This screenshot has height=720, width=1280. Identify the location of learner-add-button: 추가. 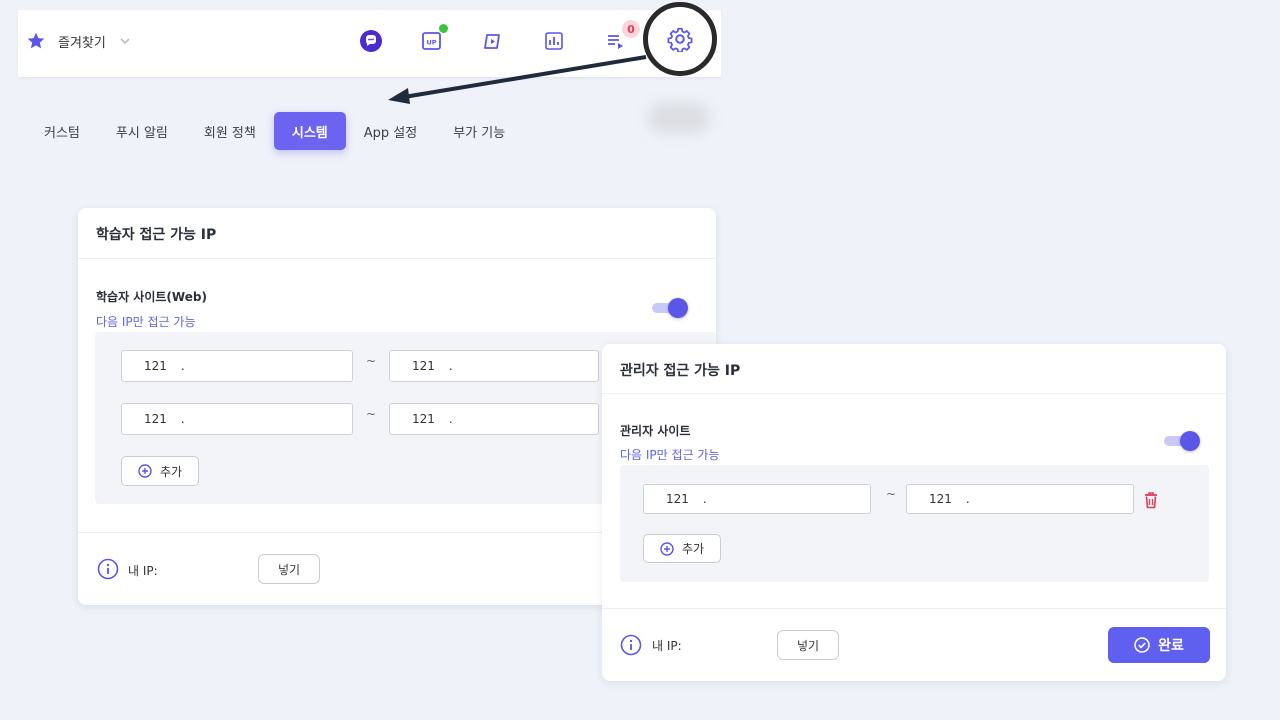
(160, 471).